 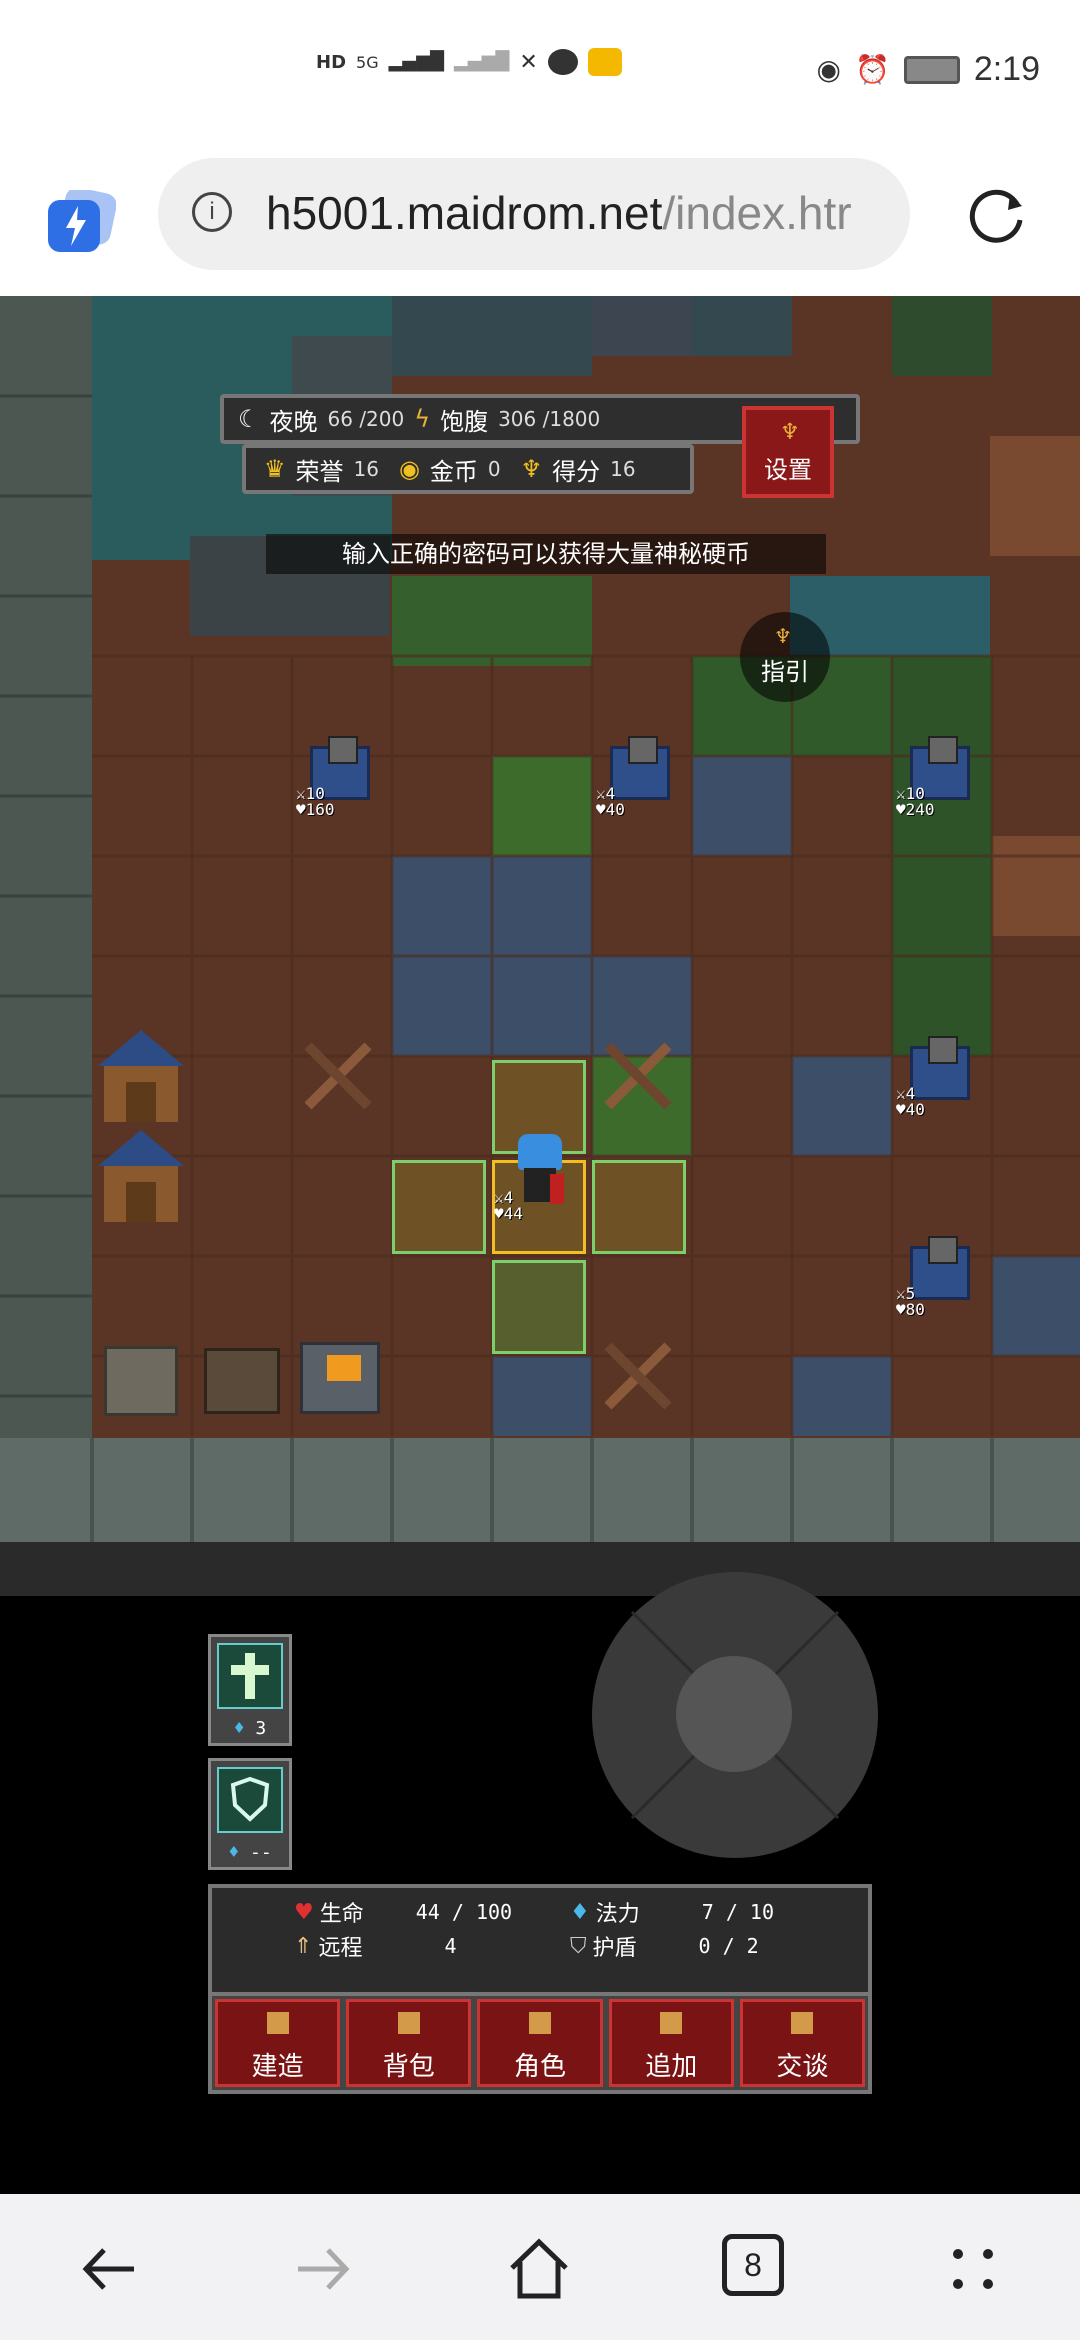 What do you see at coordinates (453, 471) in the screenshot?
I see `gold-label: 金币` at bounding box center [453, 471].